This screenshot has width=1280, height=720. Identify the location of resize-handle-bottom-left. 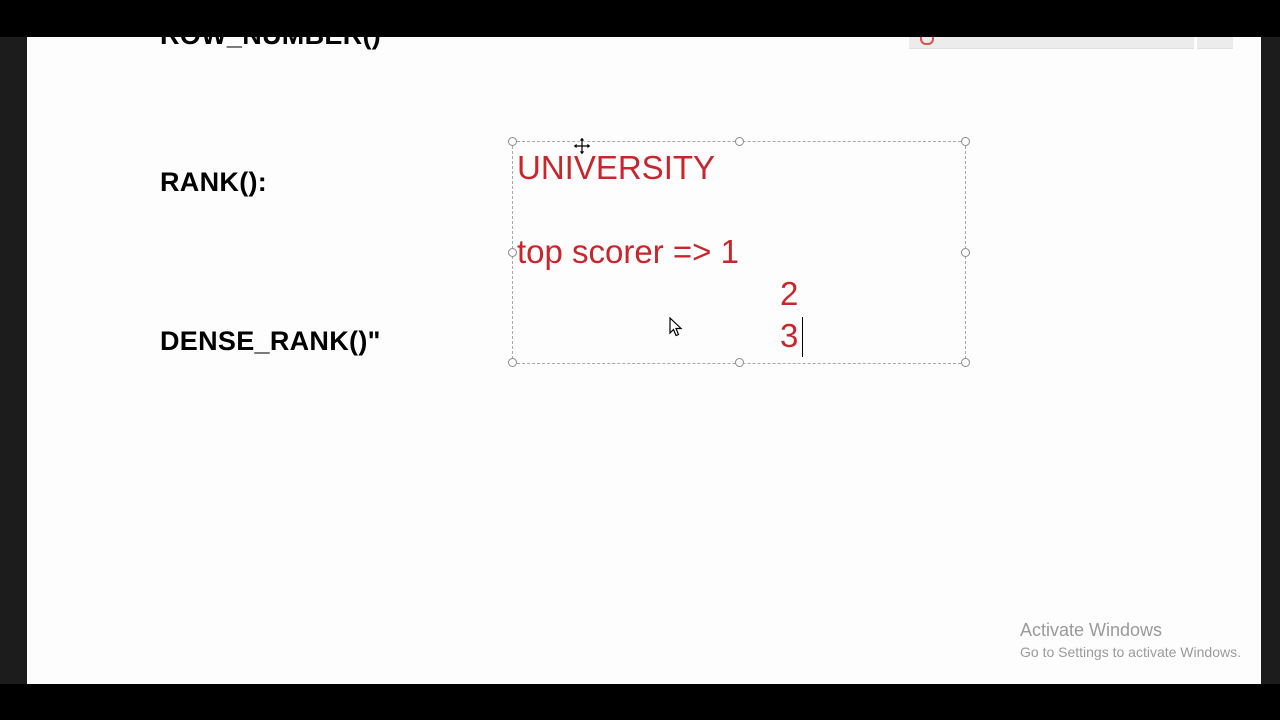
(512, 362).